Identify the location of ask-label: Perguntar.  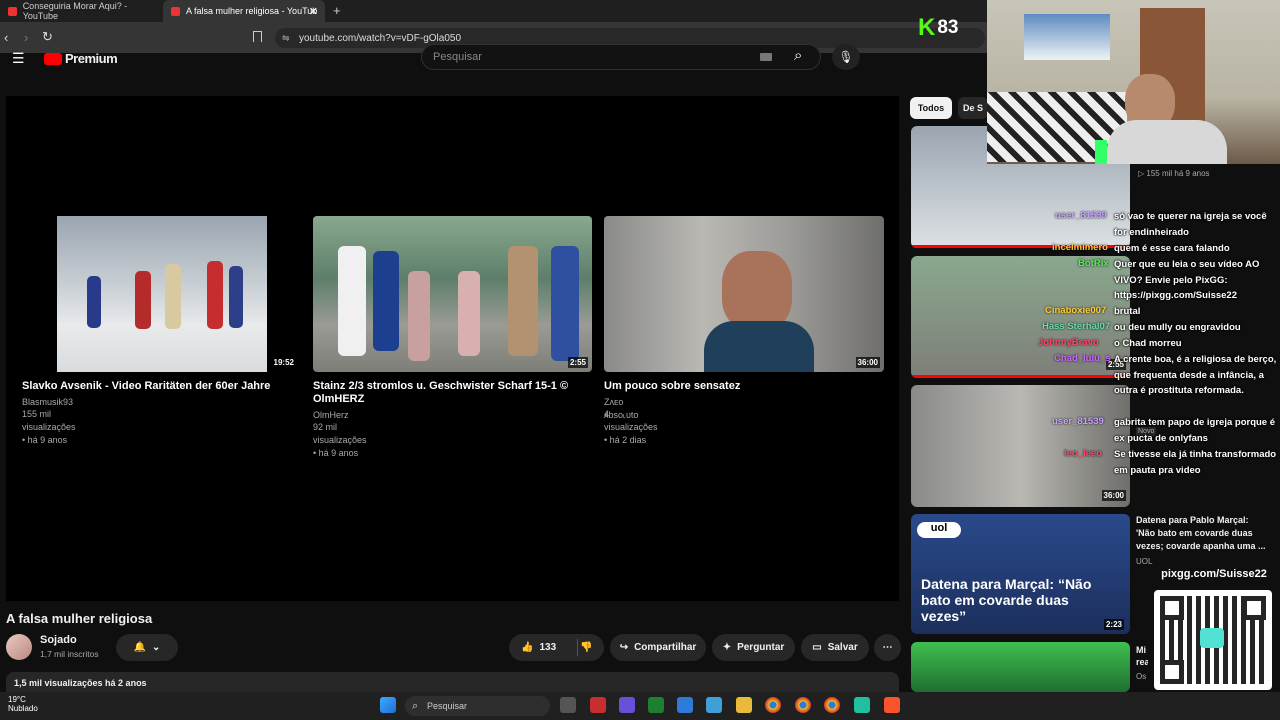
(761, 647).